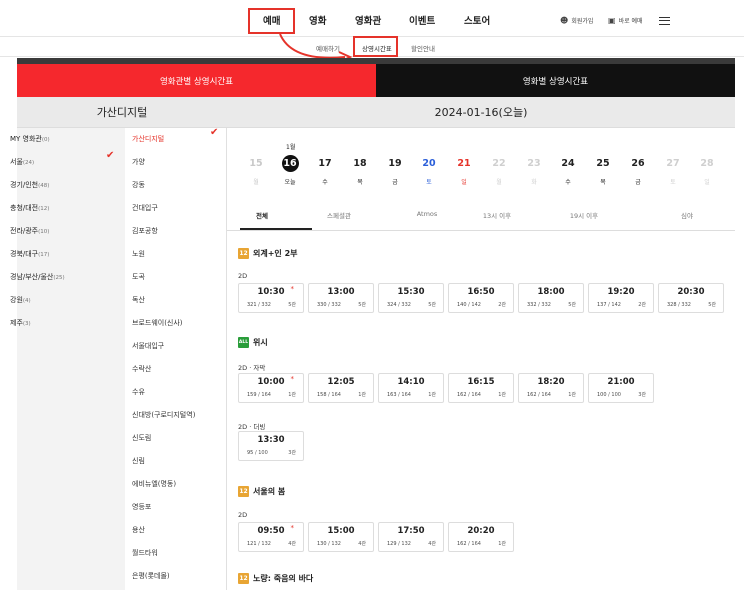  Describe the element at coordinates (497, 215) in the screenshot. I see `filter-tab: 13시 이후` at that location.